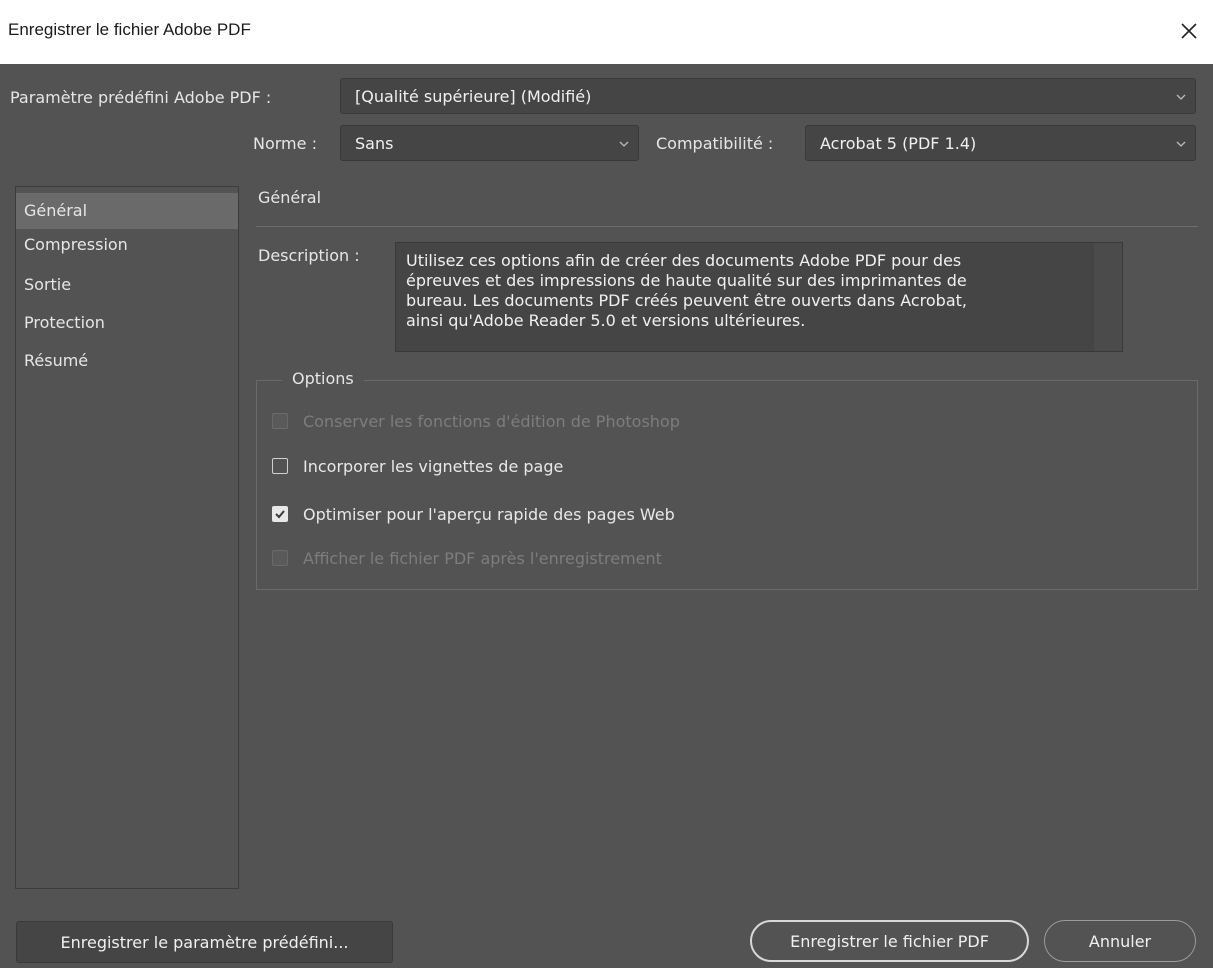 Image resolution: width=1213 pixels, height=968 pixels. What do you see at coordinates (127, 245) in the screenshot?
I see `sidebar-item-compression: Compression` at bounding box center [127, 245].